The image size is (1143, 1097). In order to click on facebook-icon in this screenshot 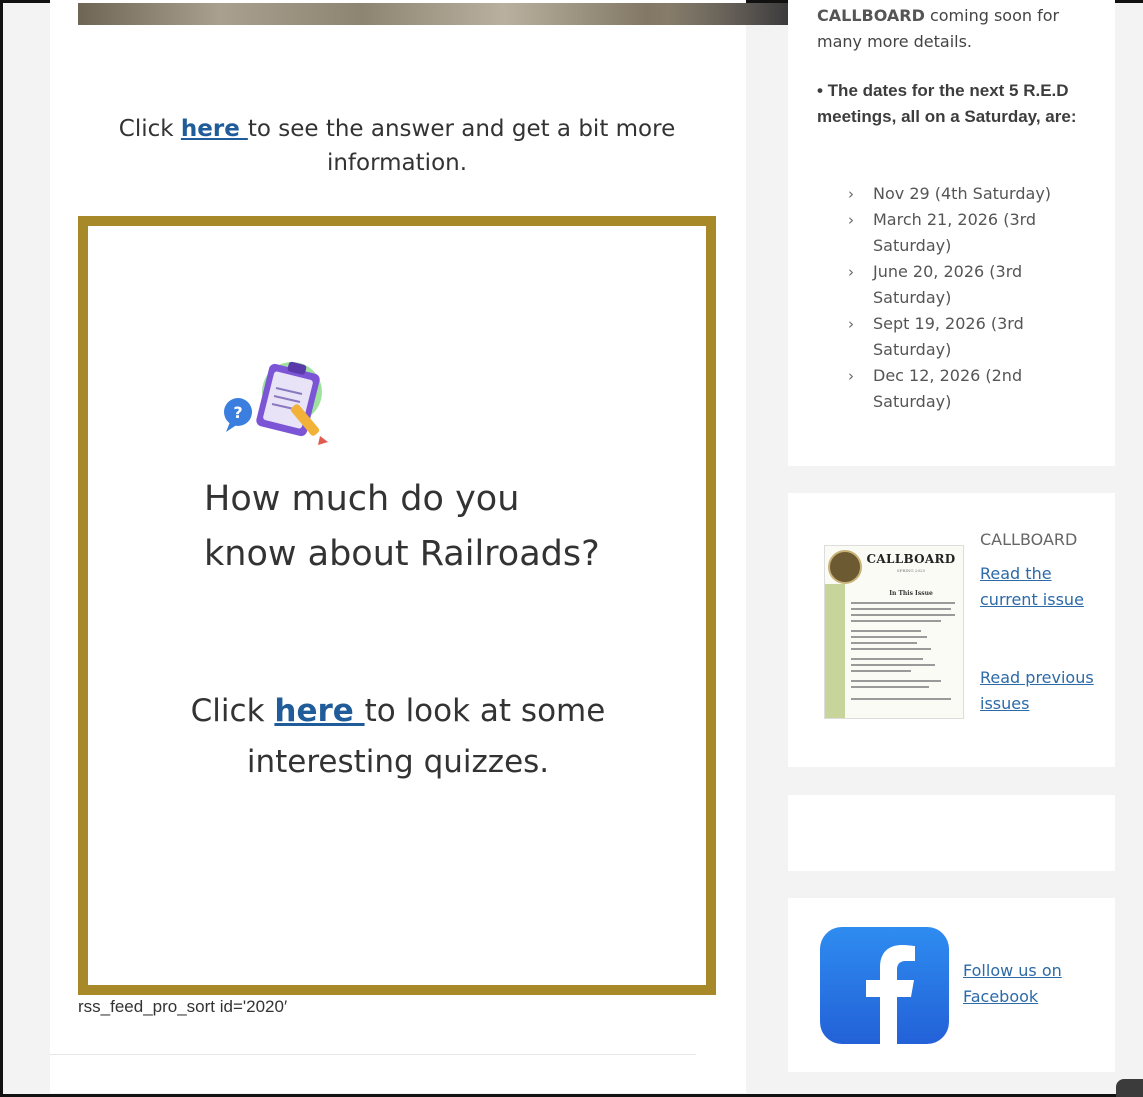, I will do `click(884, 985)`.